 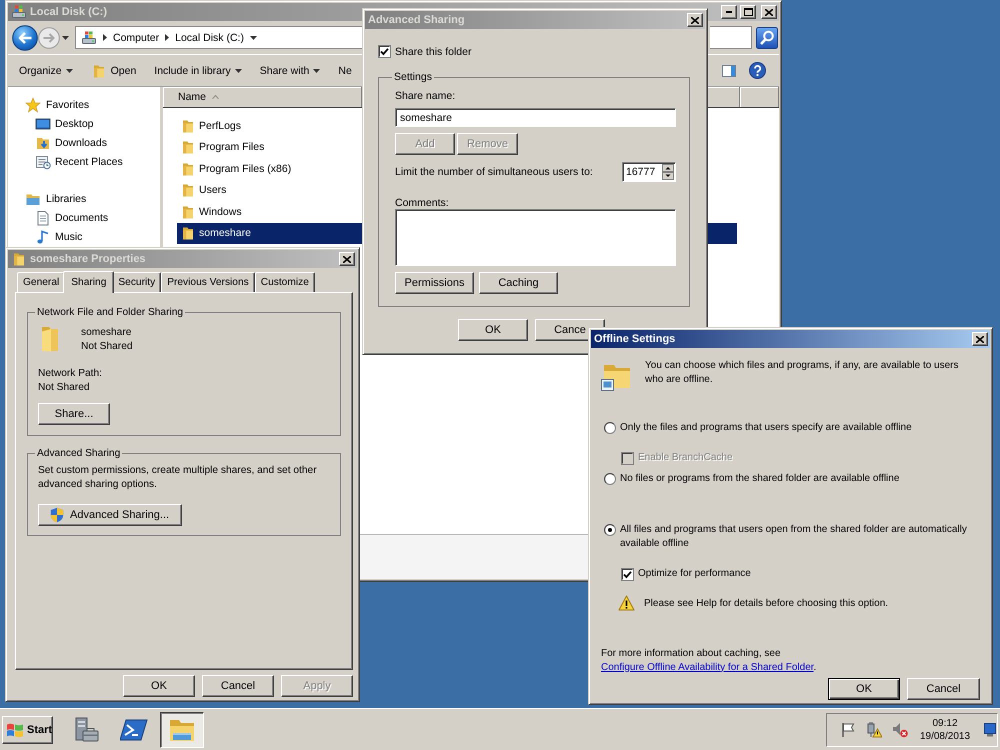 I want to click on intro-text: You can choose which files and programs, if any, are available to users who are offline., so click(x=802, y=373).